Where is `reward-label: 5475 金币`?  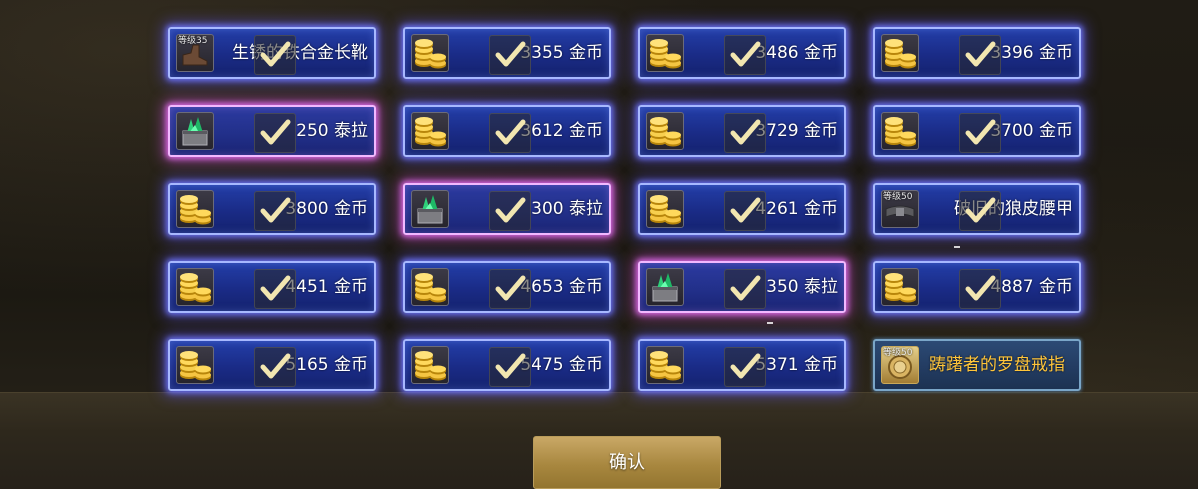 reward-label: 5475 金币 is located at coordinates (561, 365).